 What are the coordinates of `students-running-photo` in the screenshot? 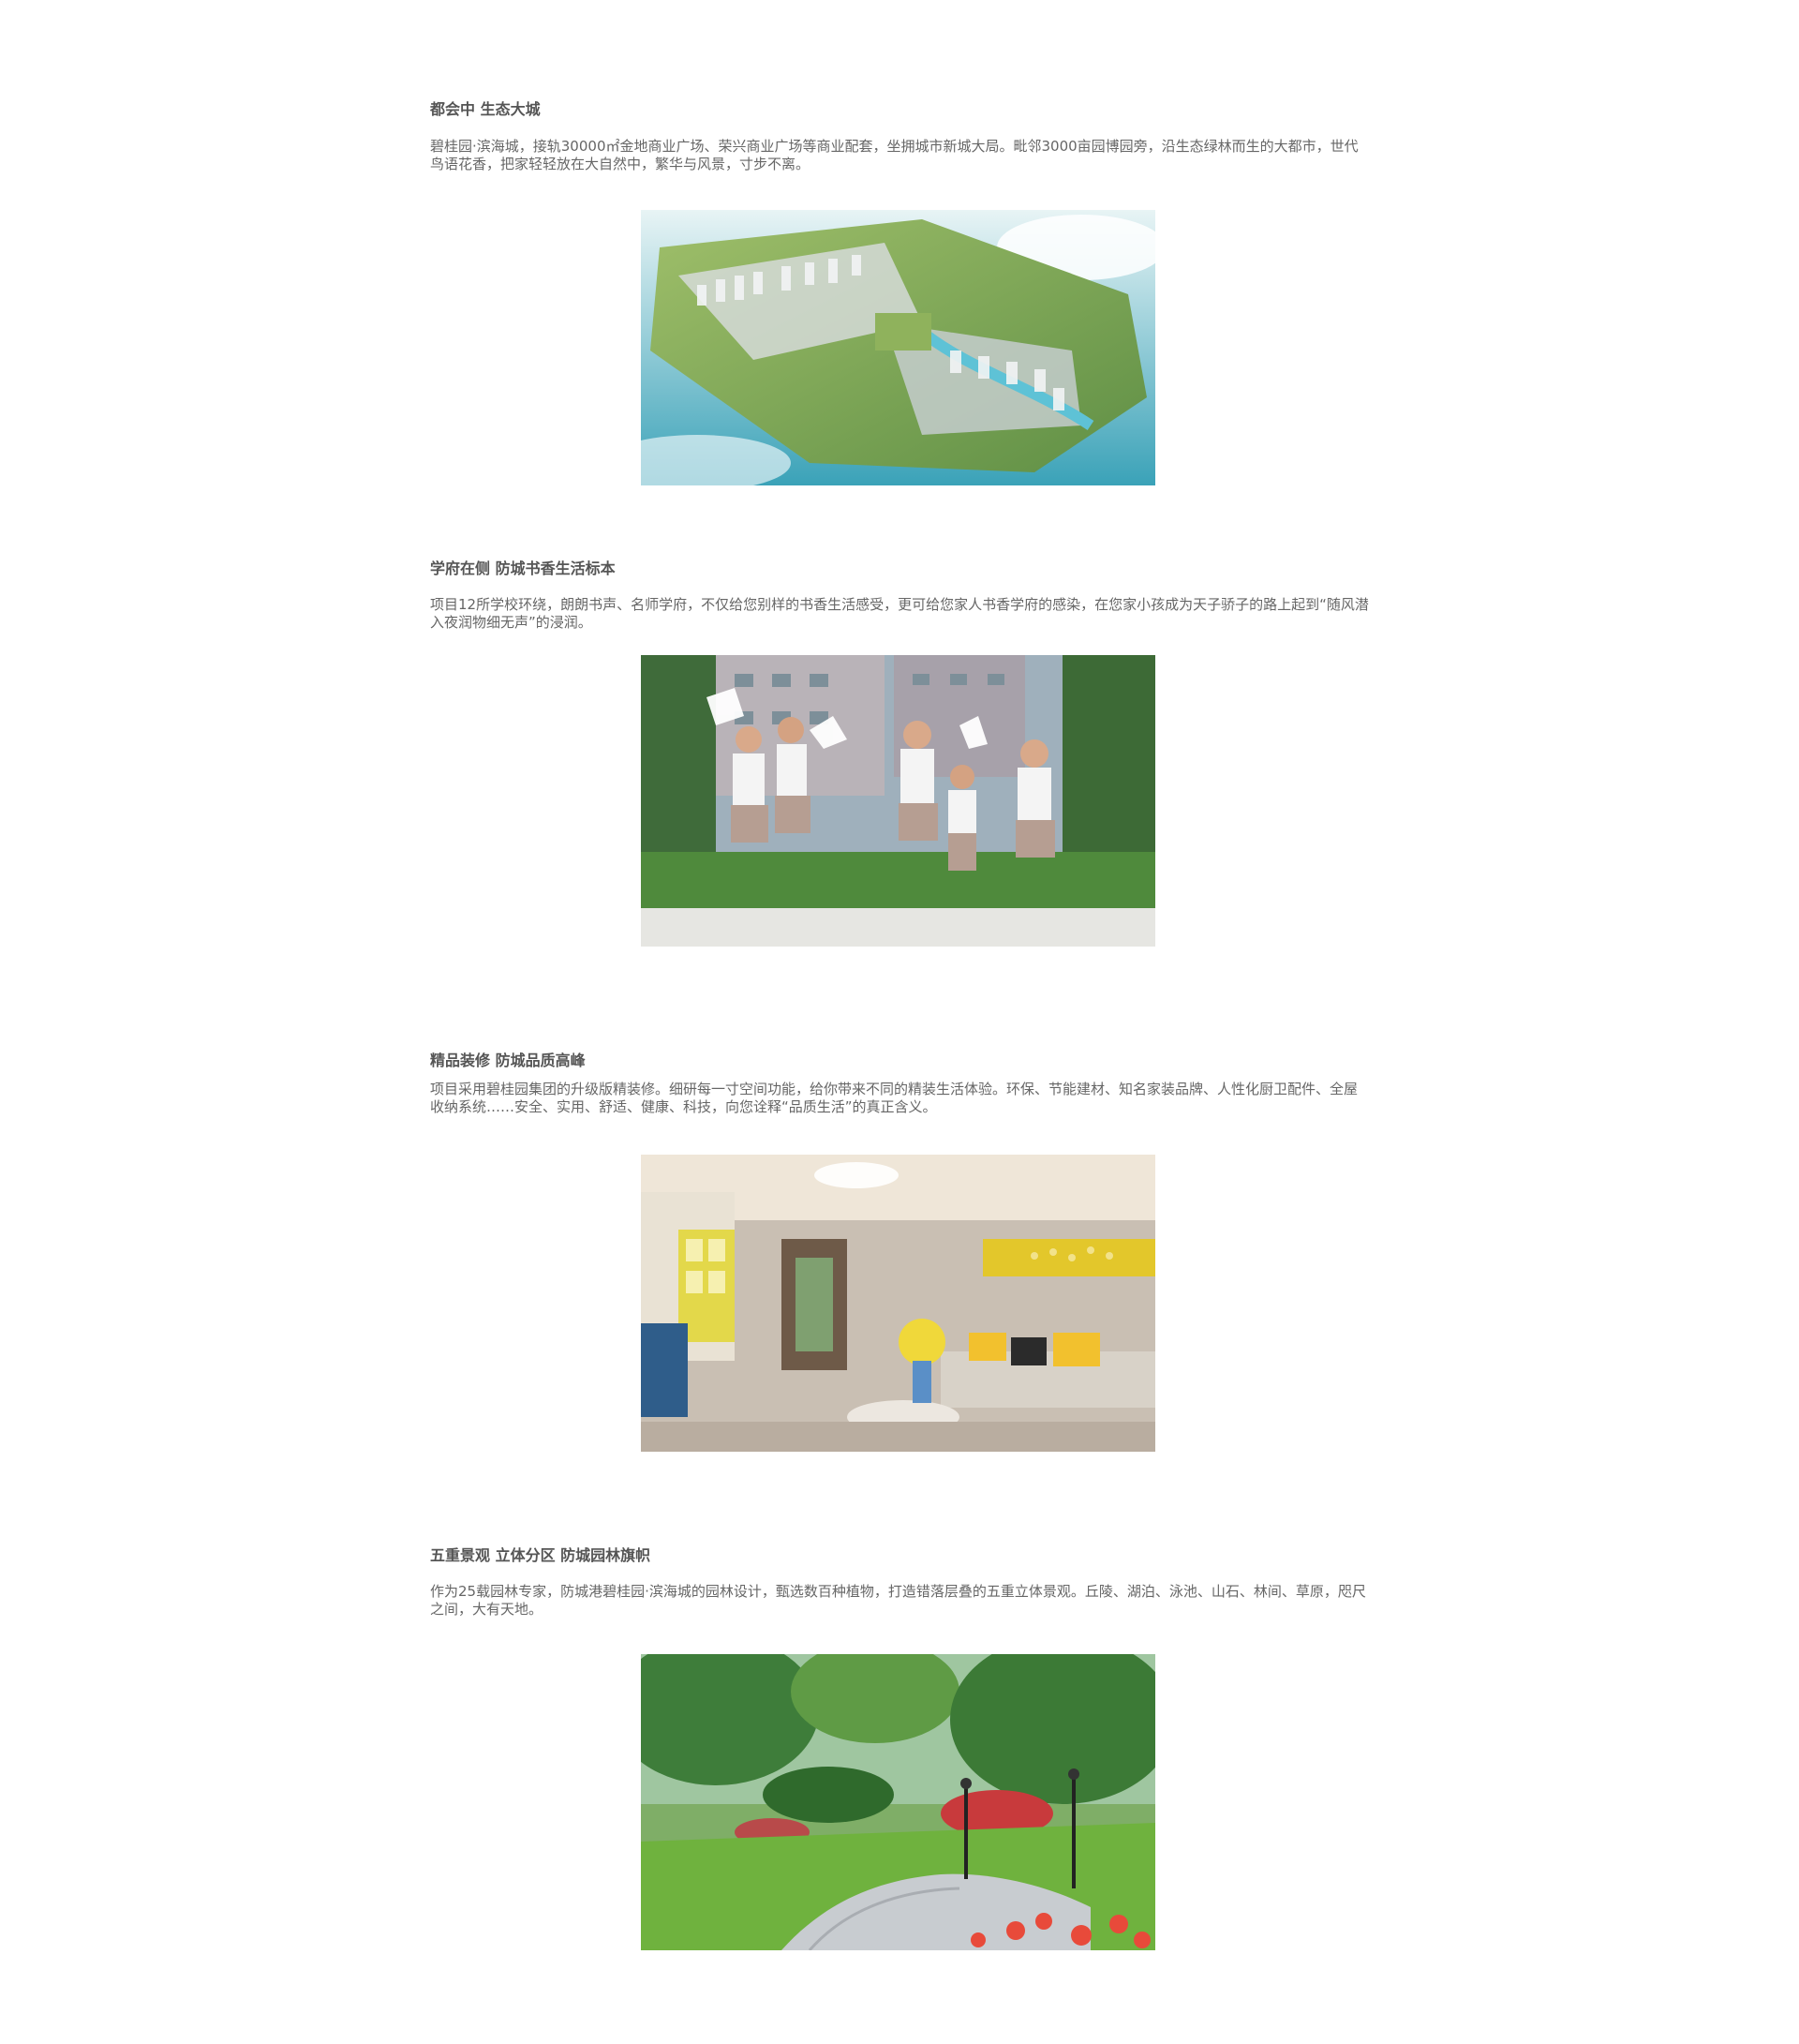 It's located at (898, 801).